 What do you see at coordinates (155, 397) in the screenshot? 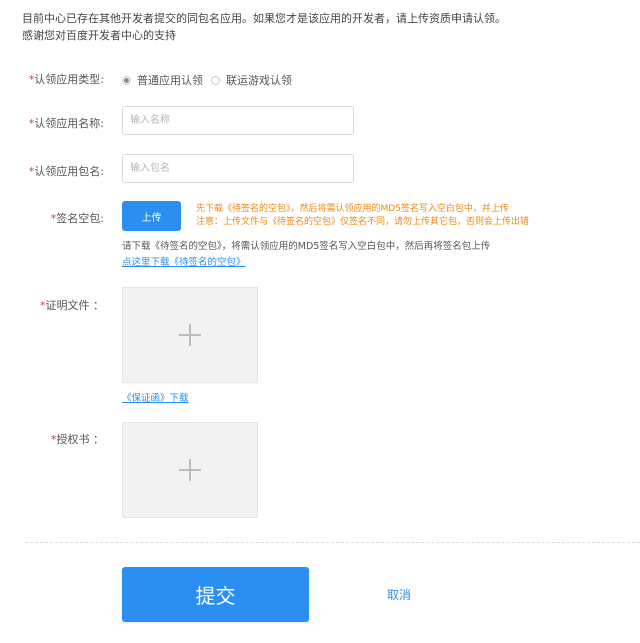
I see `guarantee-letter-download-link: 《保证函》下载` at bounding box center [155, 397].